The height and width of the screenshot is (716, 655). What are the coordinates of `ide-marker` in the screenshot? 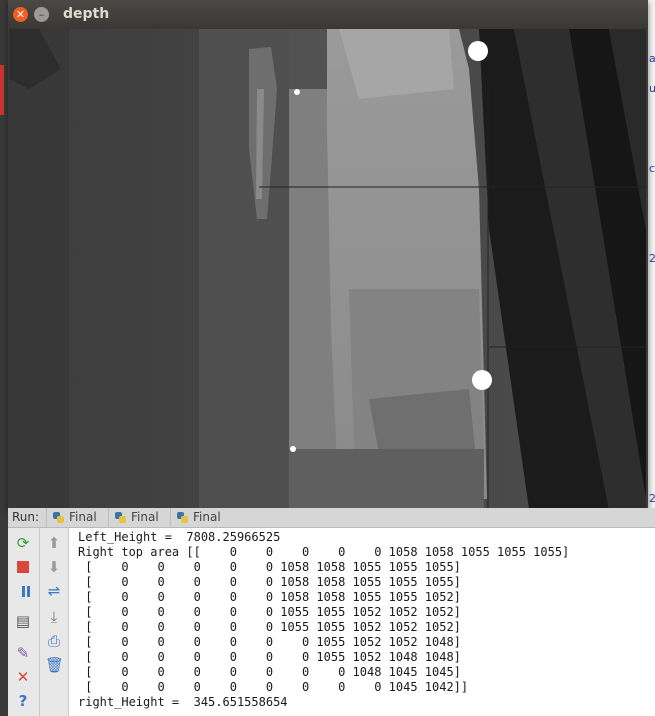 It's located at (2, 90).